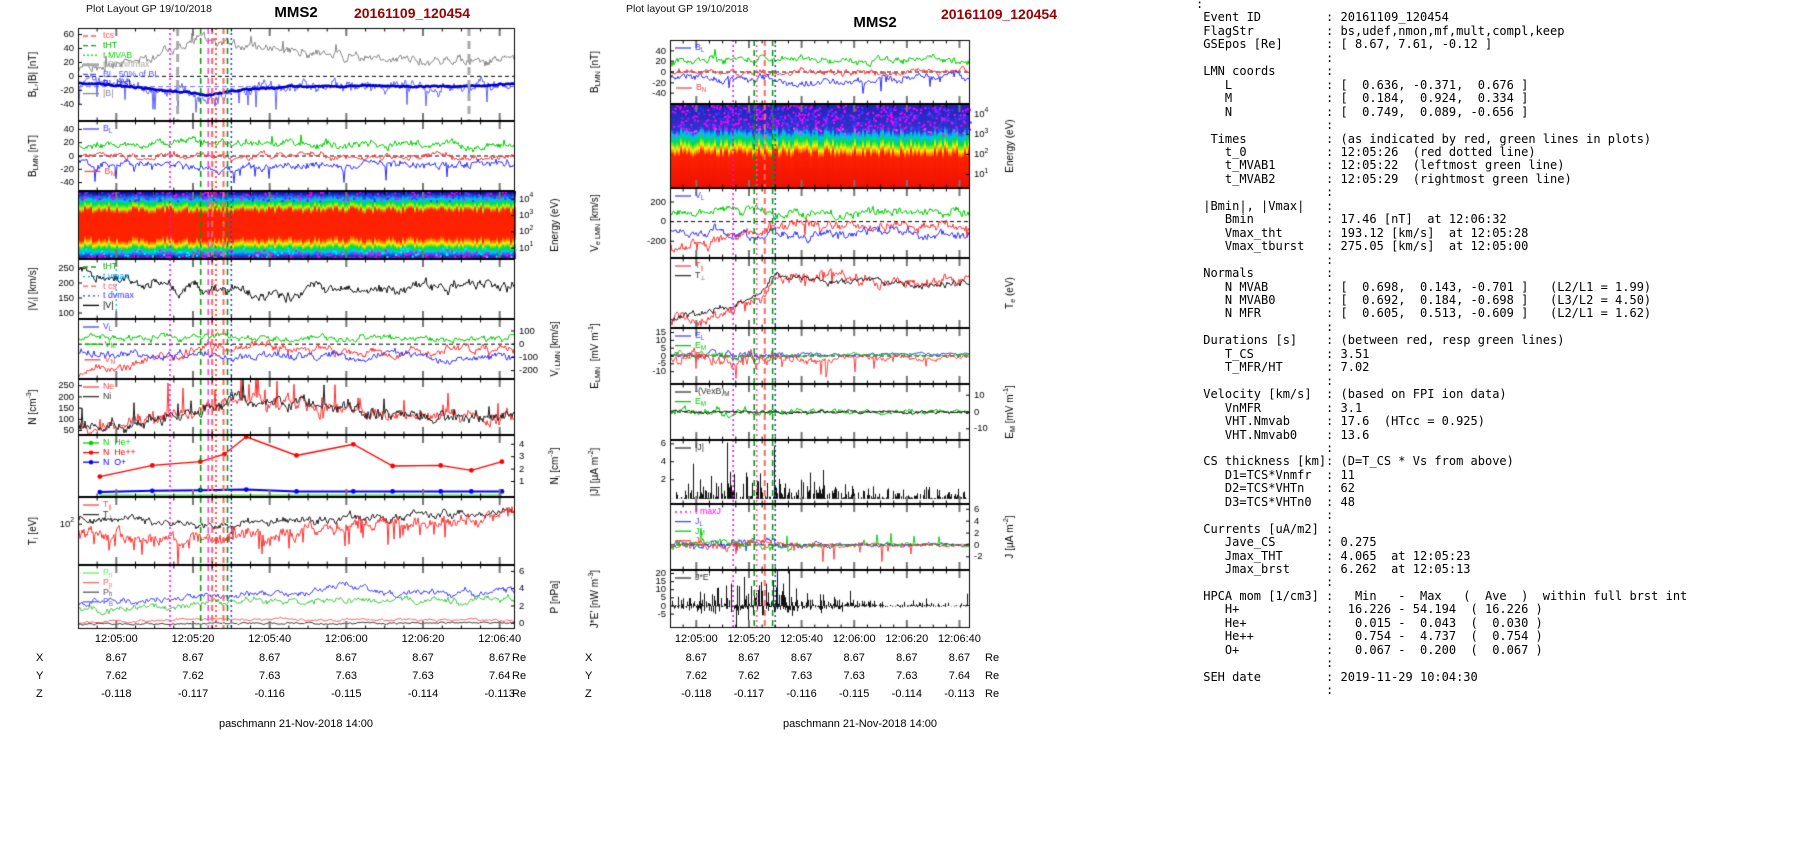 This screenshot has height=841, width=1804. Describe the element at coordinates (296, 12) in the screenshot. I see `spacecraft-title: MMS2` at that location.